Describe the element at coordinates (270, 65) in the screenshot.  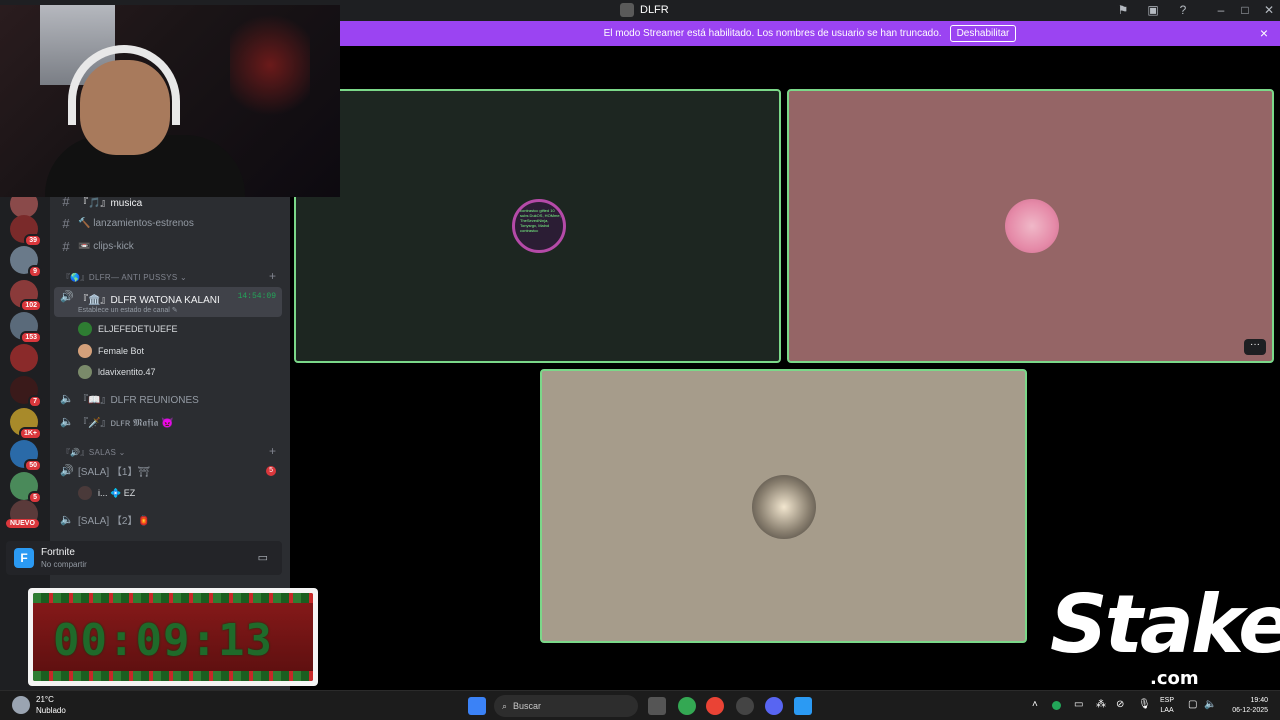
I see `background-light` at that location.